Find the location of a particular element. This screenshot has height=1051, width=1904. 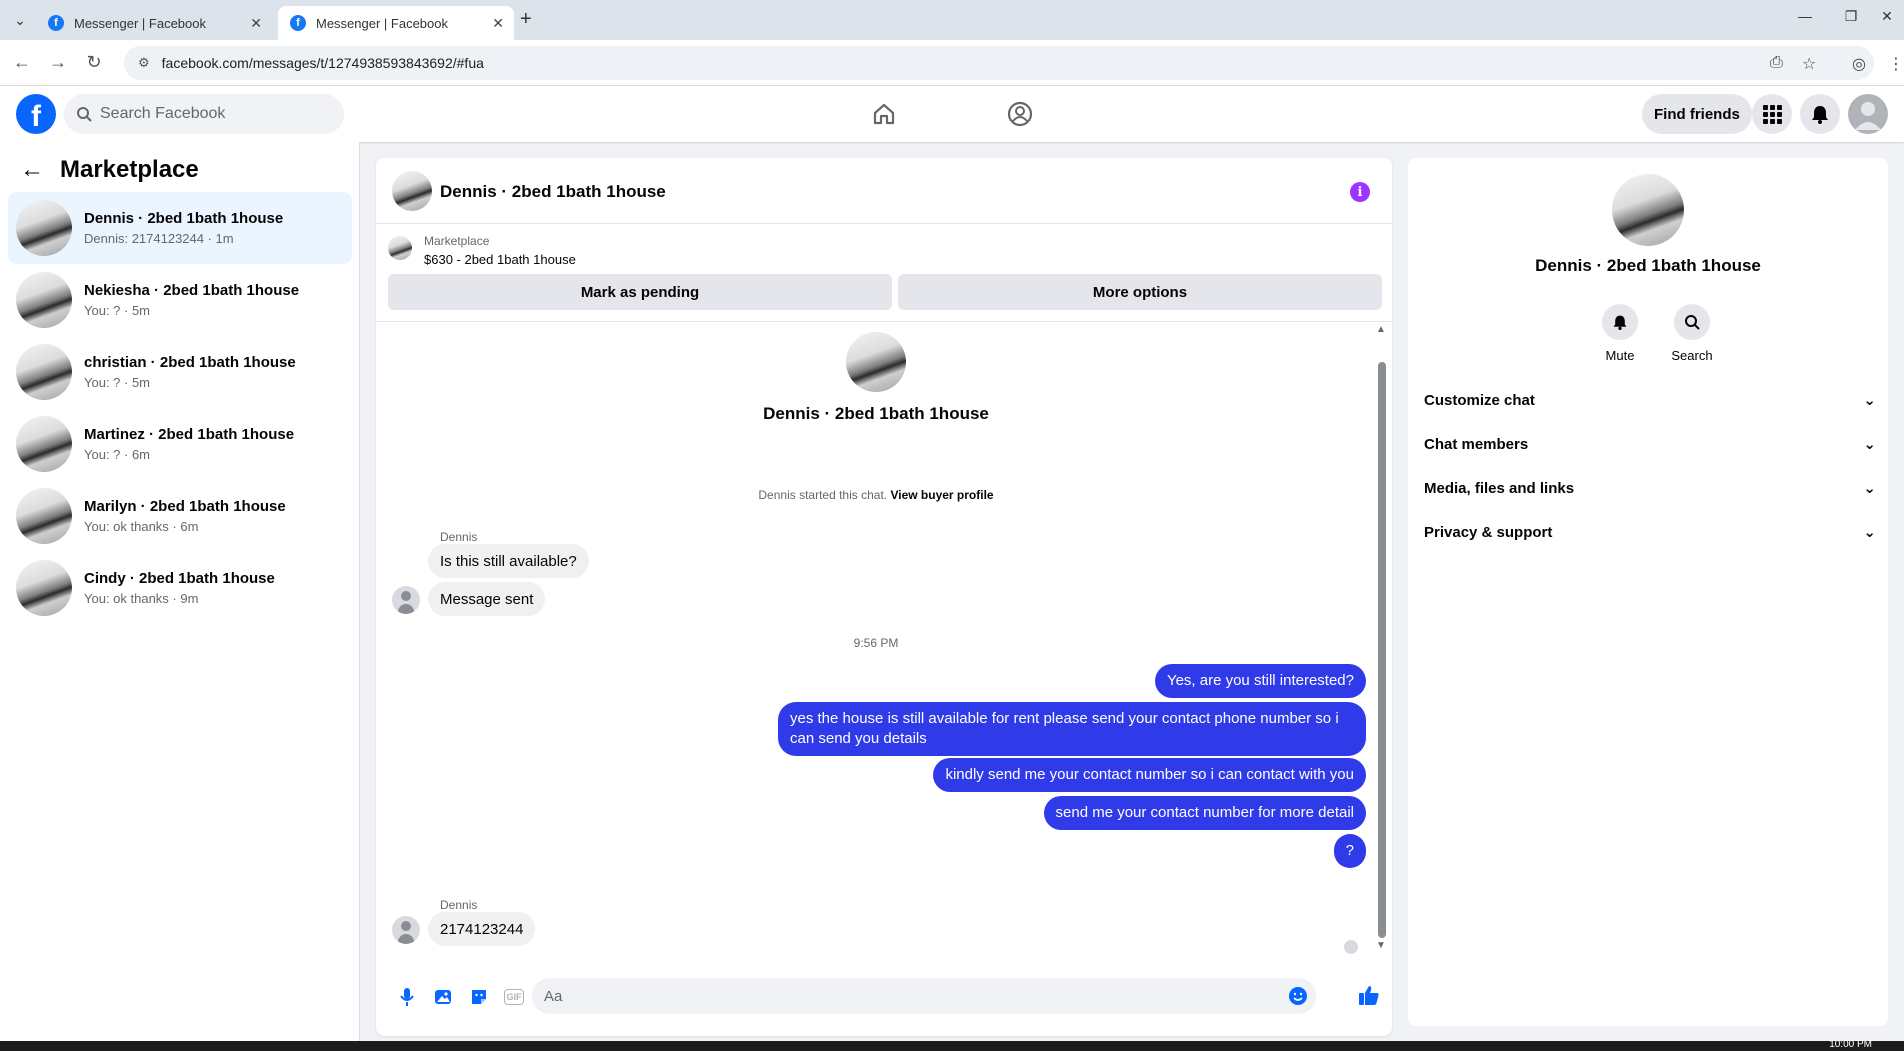

media-files-links-section: Media, files and links ⌄ is located at coordinates (1650, 488).